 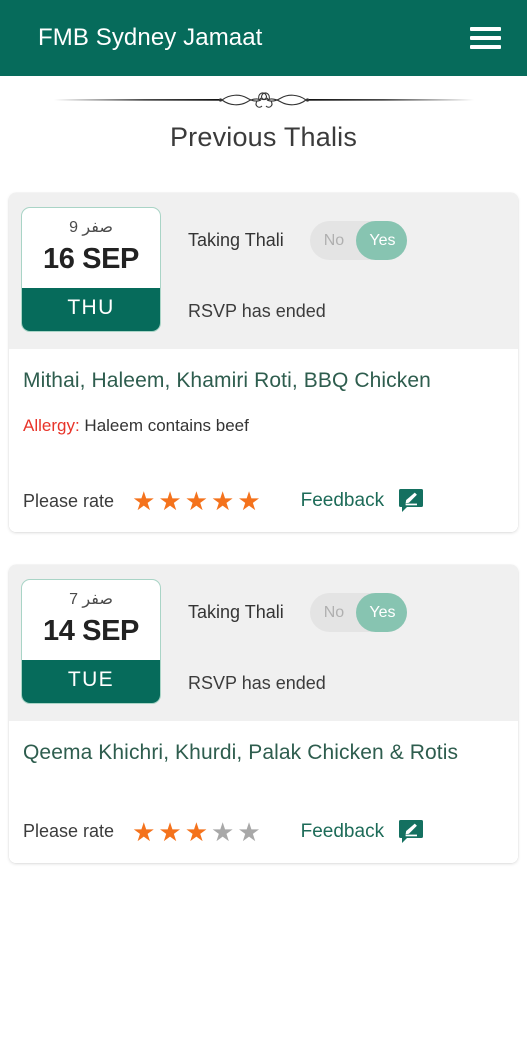 I want to click on ornamental-flourish-divider, so click(x=263, y=96).